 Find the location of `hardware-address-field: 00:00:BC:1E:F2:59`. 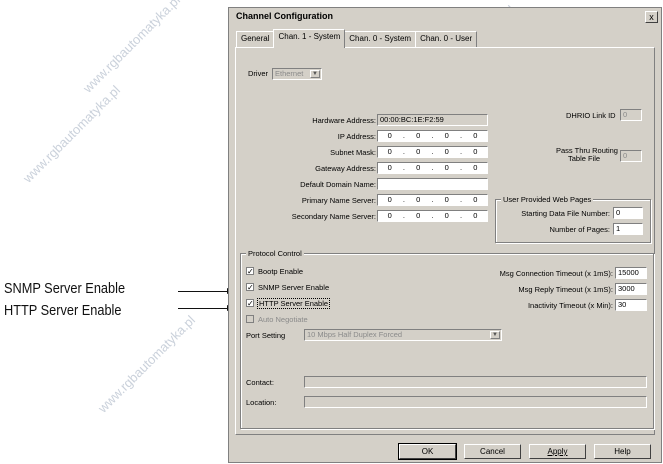

hardware-address-field: 00:00:BC:1E:F2:59 is located at coordinates (432, 120).